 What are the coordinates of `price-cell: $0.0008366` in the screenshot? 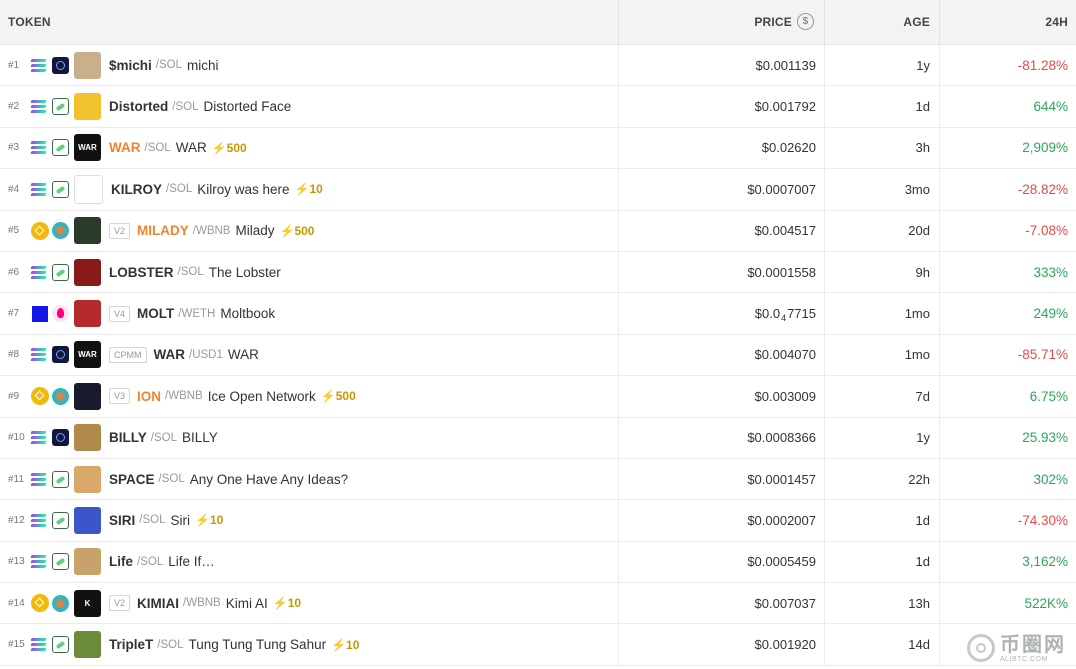 It's located at (721, 437).